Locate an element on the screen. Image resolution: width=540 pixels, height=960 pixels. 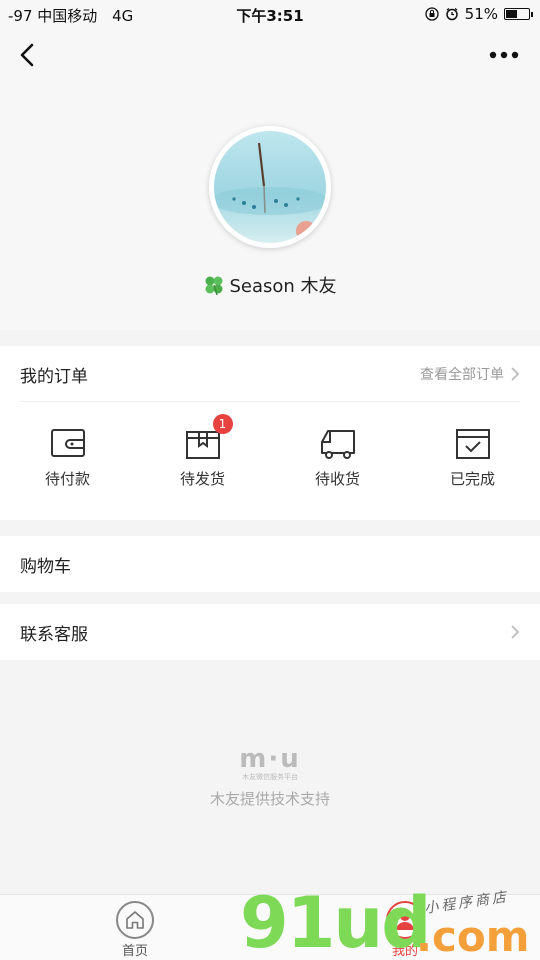
tab-bar: 首页 我的 is located at coordinates (270, 927).